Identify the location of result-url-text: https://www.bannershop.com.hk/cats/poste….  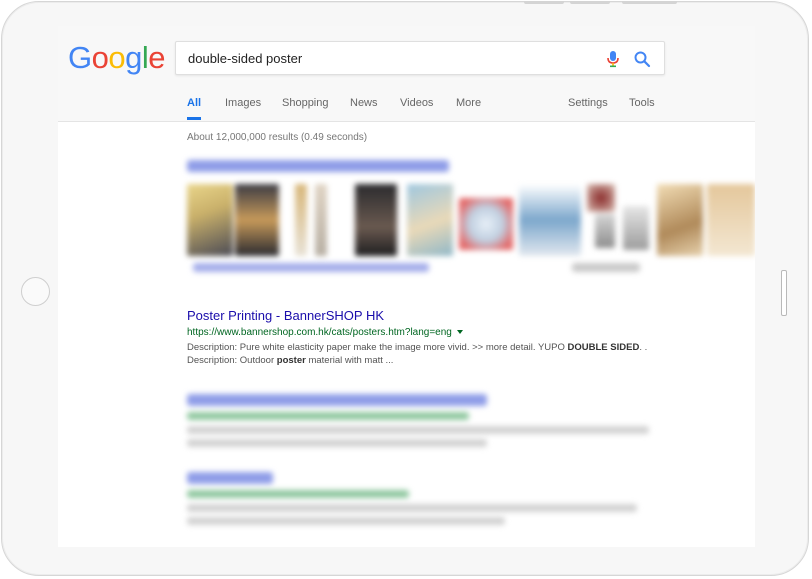
(319, 332).